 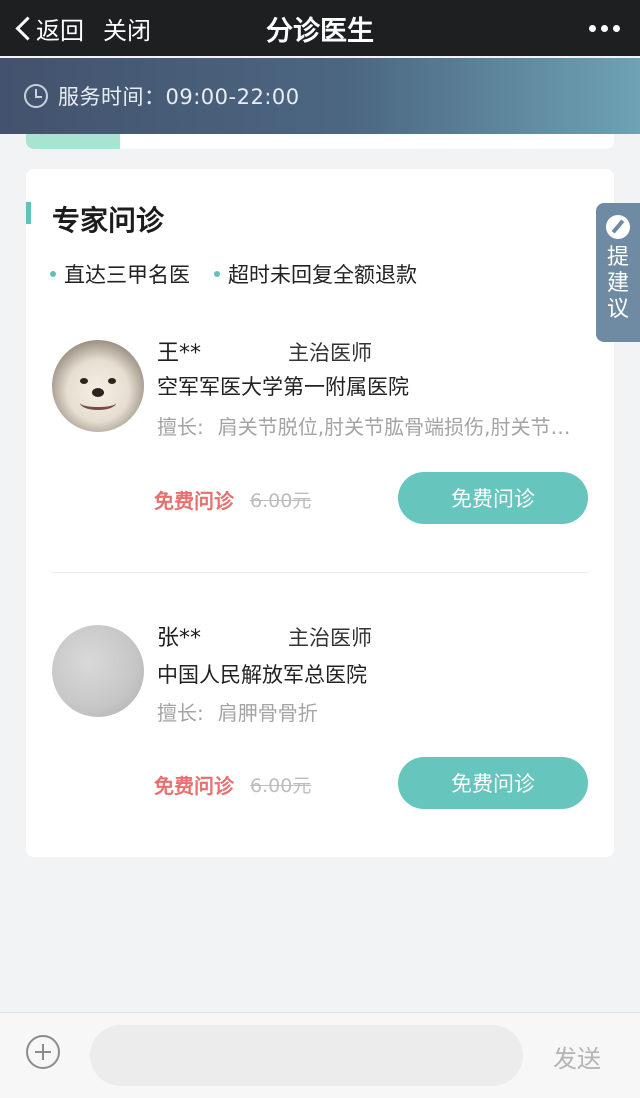 What do you see at coordinates (267, 713) in the screenshot?
I see `specialty-value: 肩胛骨骨折` at bounding box center [267, 713].